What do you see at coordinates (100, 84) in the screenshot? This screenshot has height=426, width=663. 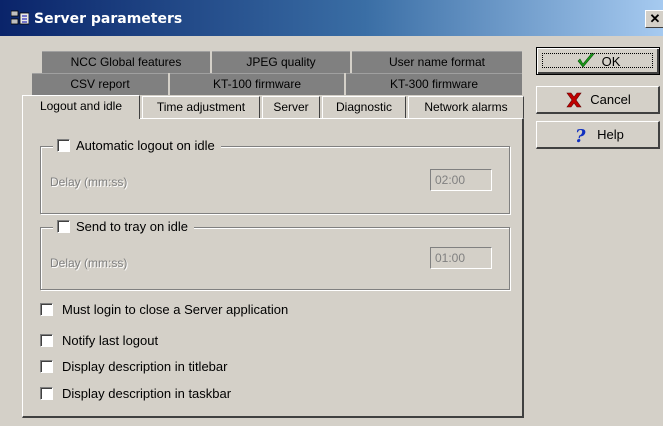 I see `tab-csv-report: CSV report` at bounding box center [100, 84].